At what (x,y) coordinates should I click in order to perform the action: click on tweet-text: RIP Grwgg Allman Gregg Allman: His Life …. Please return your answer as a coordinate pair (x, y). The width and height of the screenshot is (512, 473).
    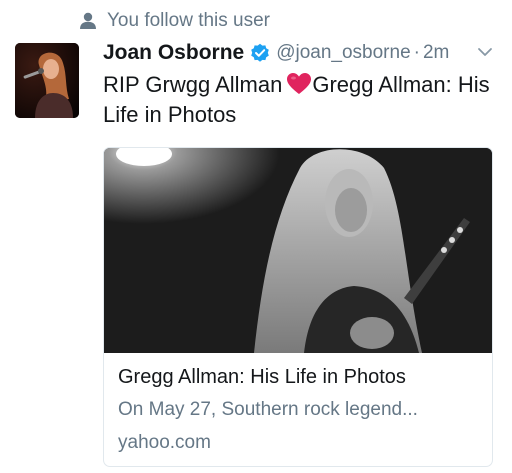
    Looking at the image, I should click on (300, 100).